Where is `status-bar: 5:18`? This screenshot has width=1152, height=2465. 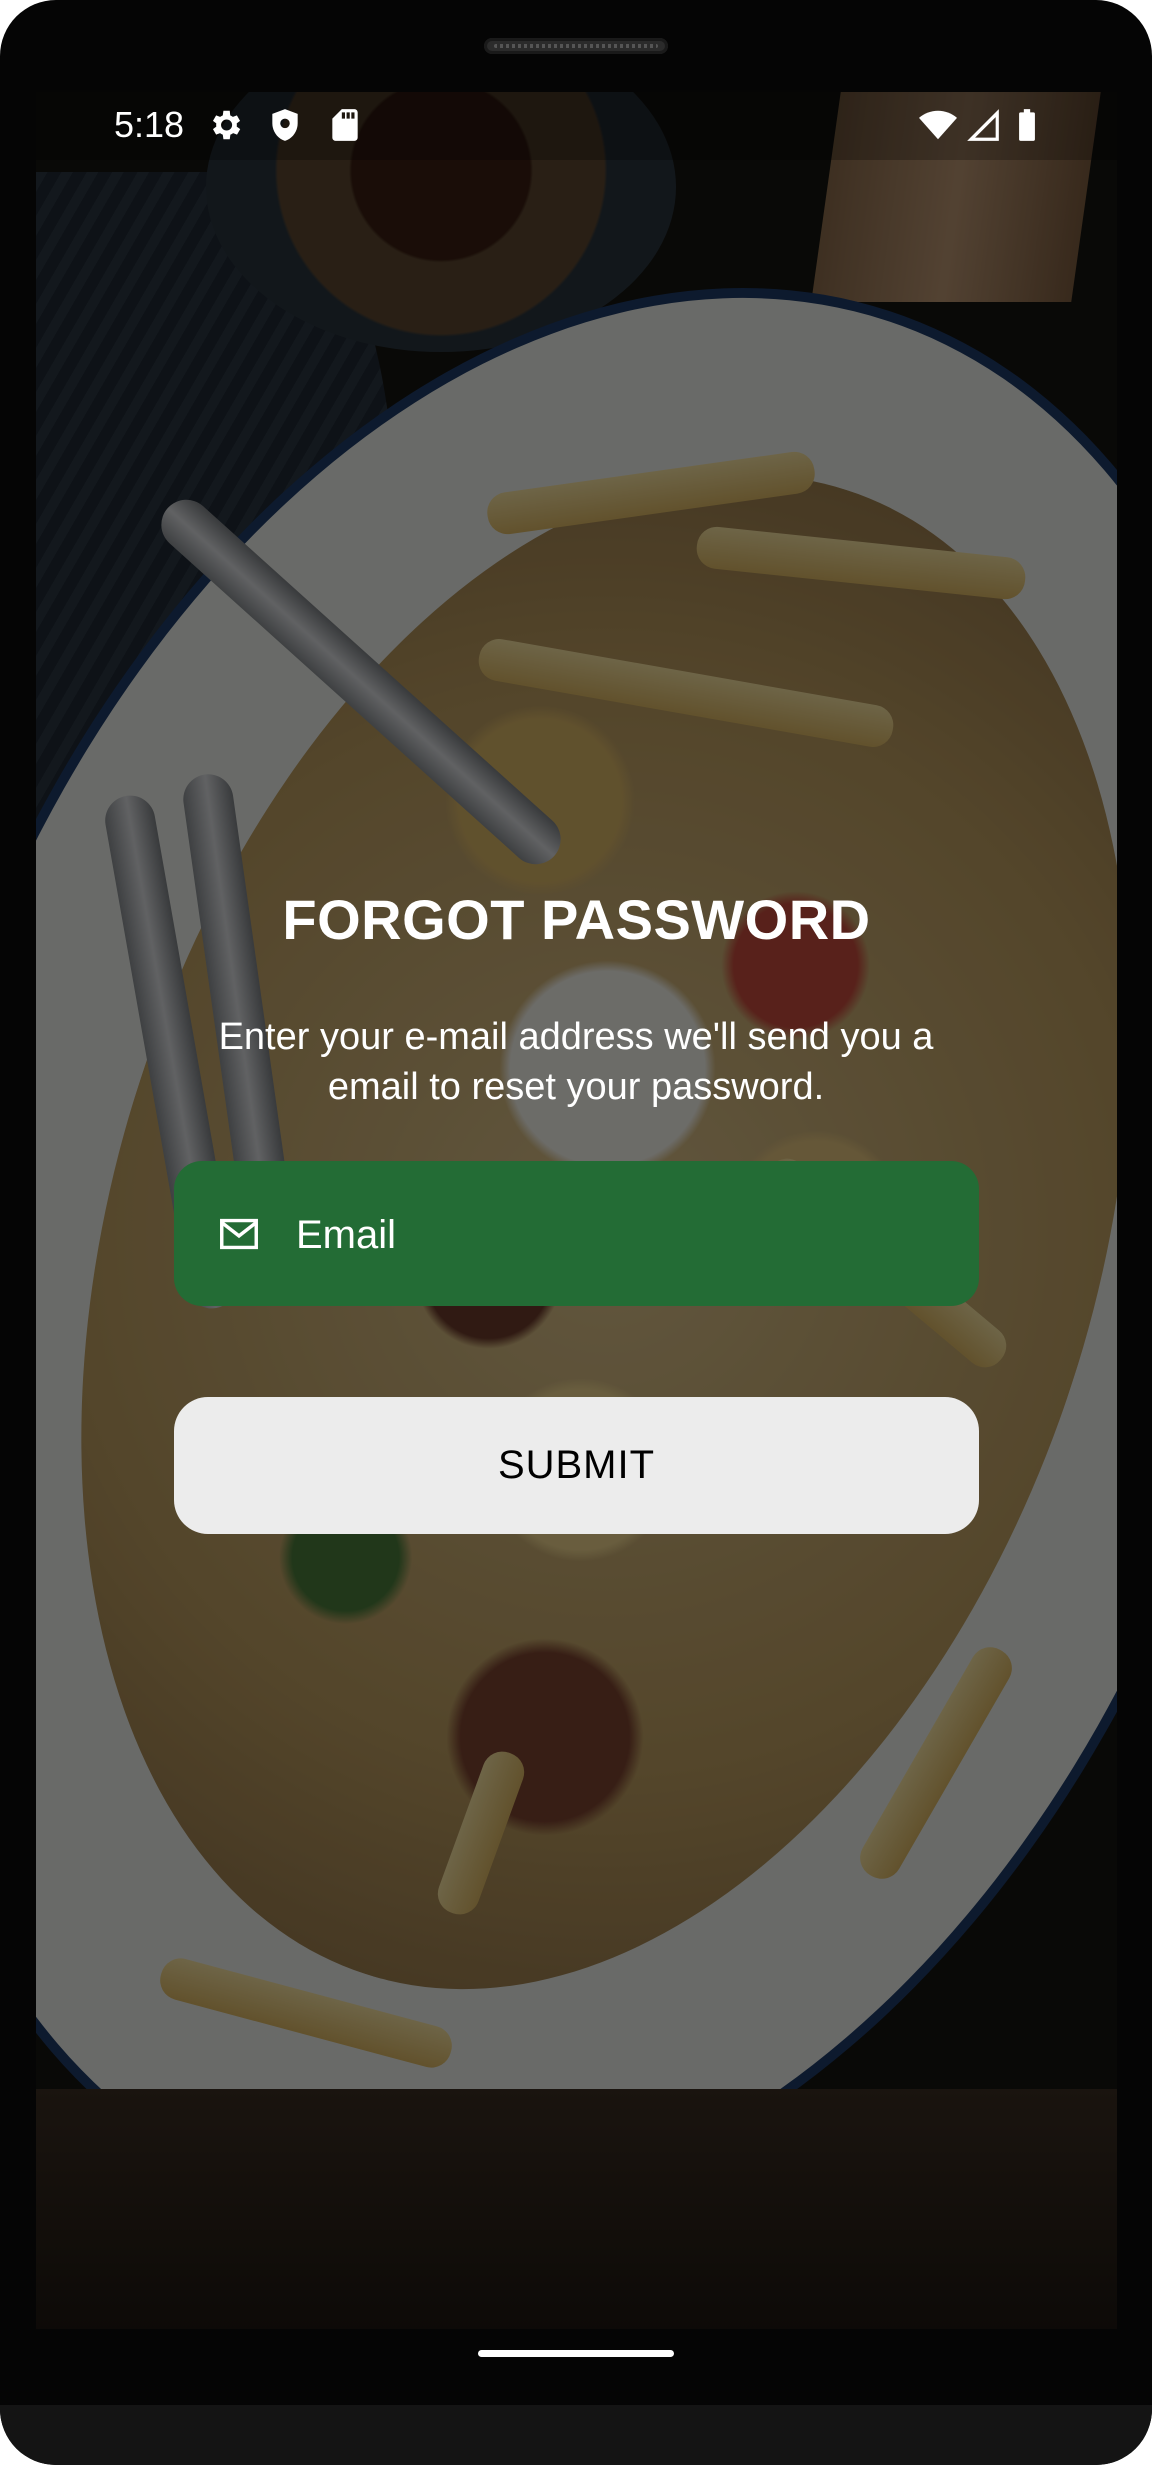 status-bar: 5:18 is located at coordinates (576, 126).